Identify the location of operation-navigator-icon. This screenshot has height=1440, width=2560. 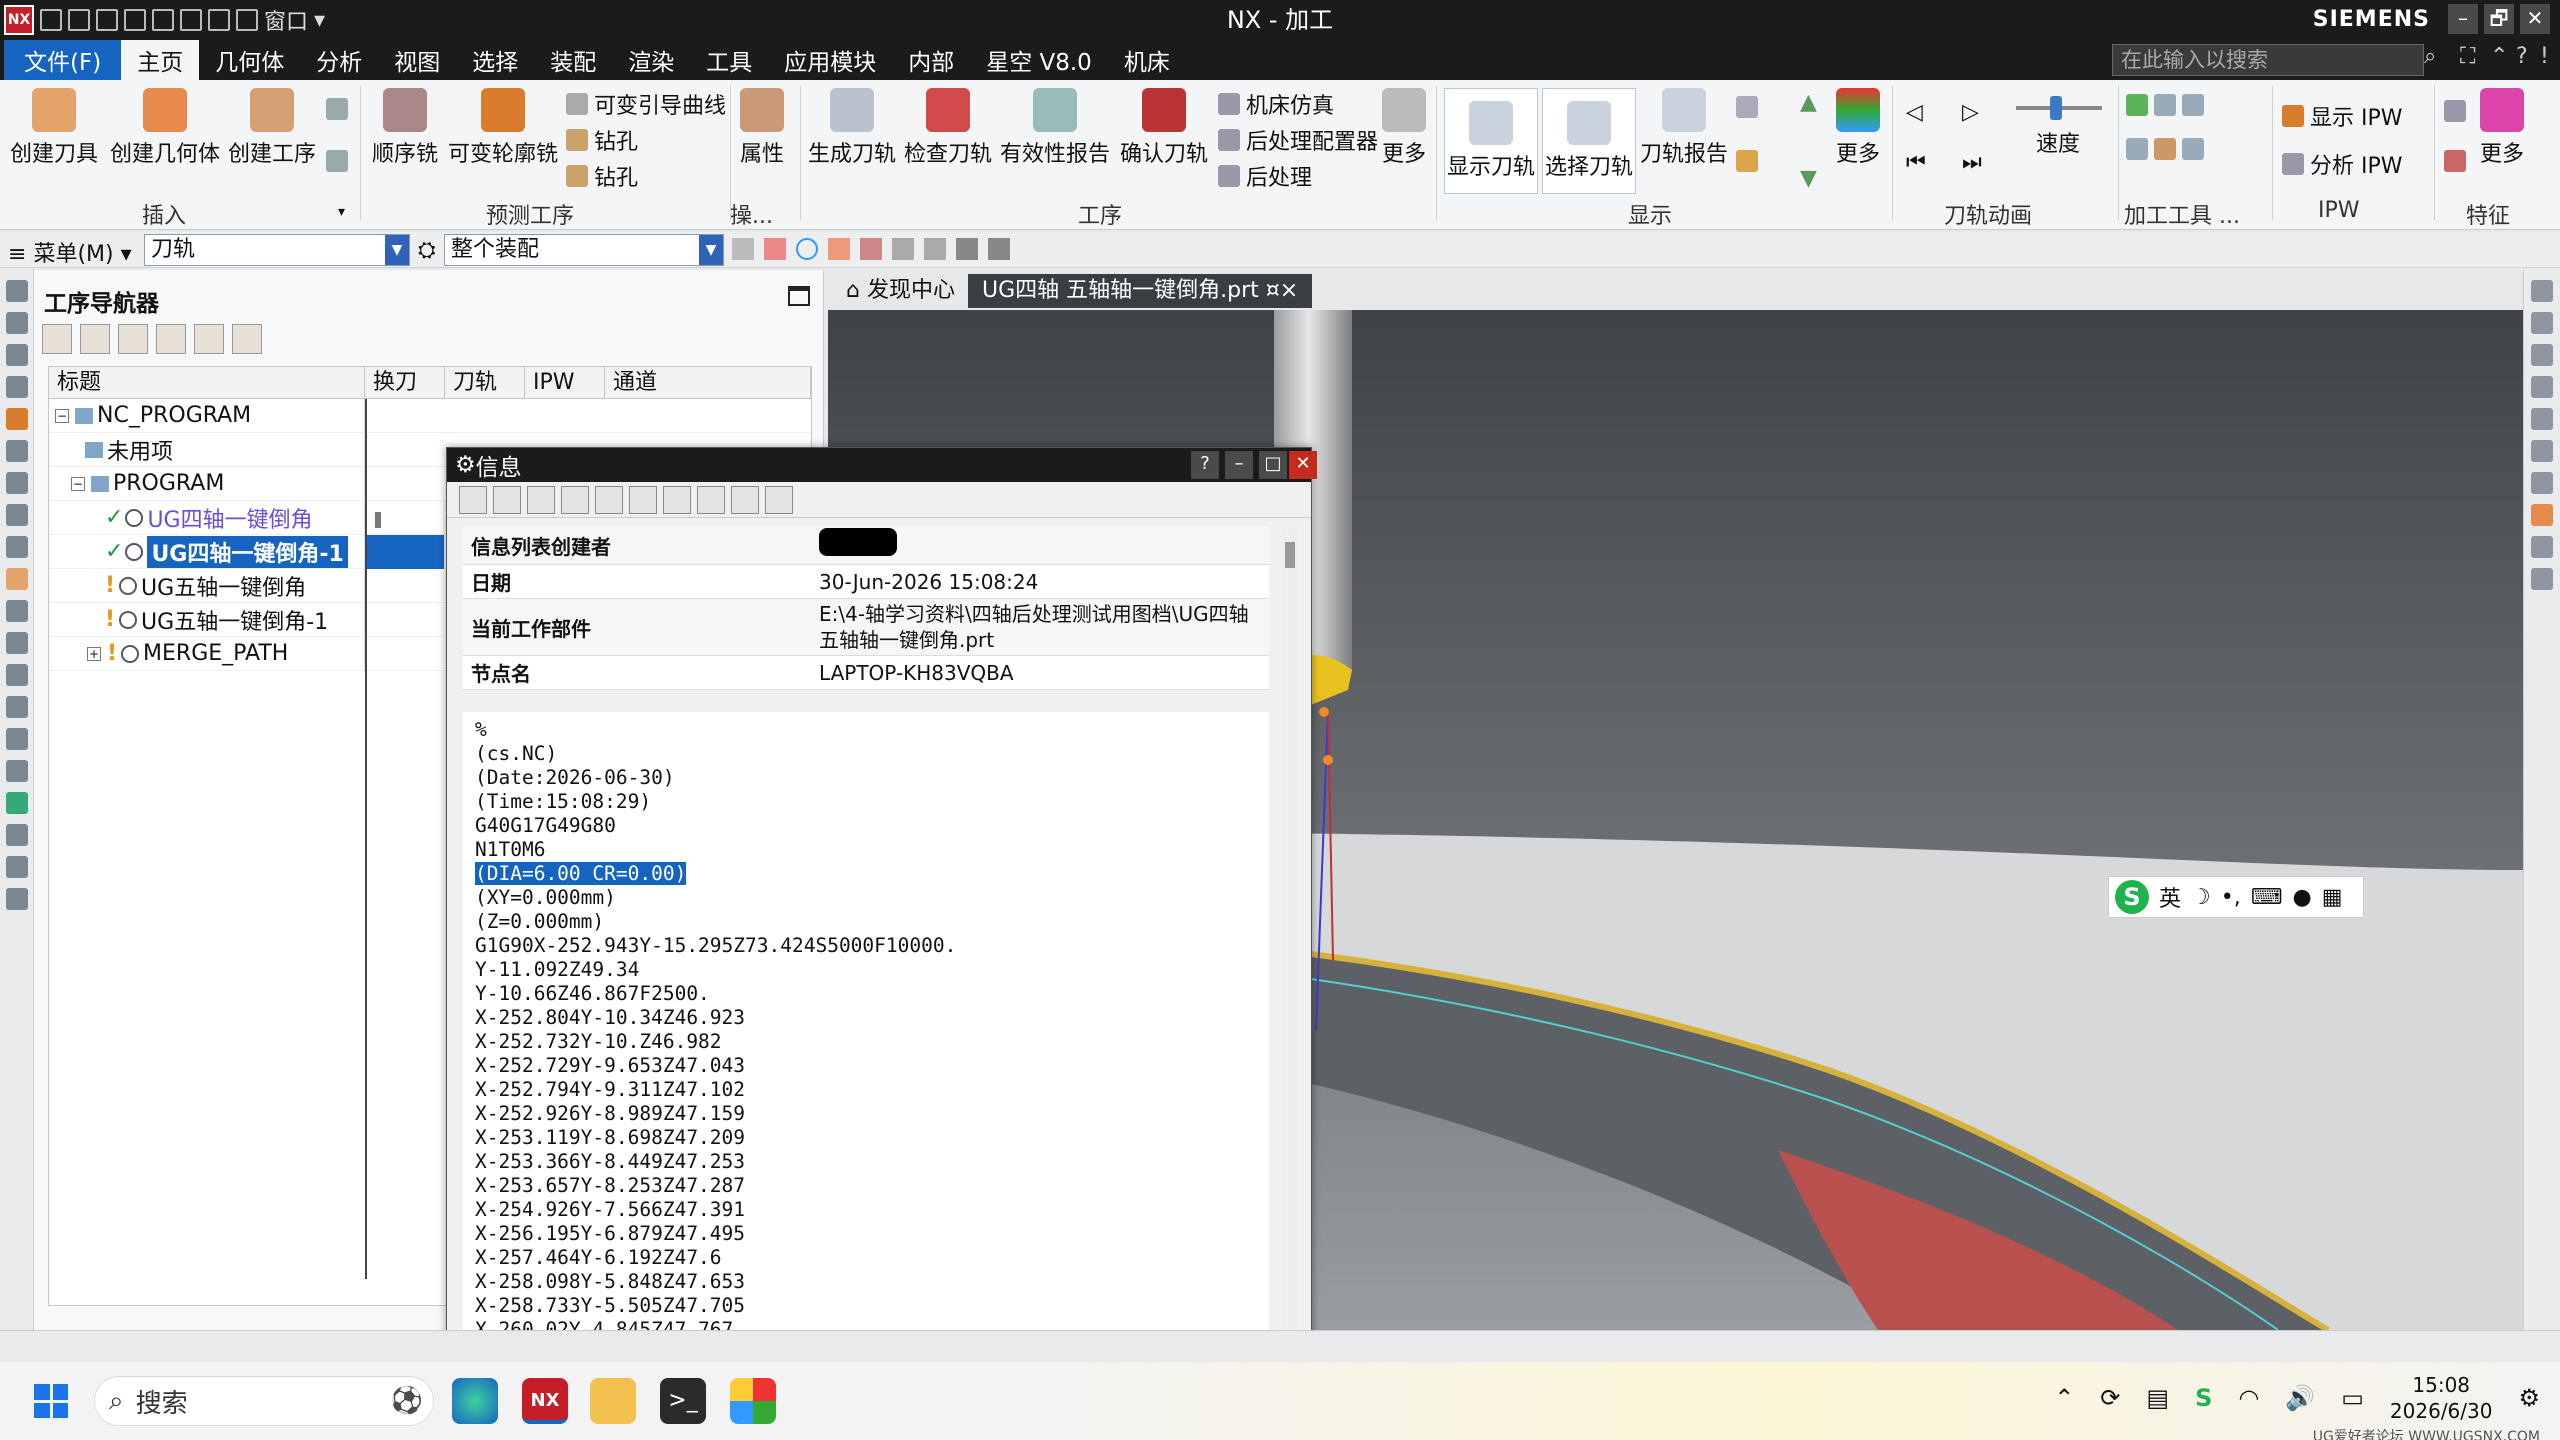
(16, 419).